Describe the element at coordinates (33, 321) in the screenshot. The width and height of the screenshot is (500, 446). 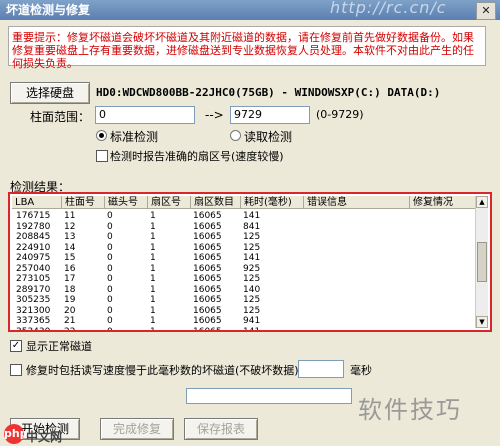
I see `table-cell: 337365` at that location.